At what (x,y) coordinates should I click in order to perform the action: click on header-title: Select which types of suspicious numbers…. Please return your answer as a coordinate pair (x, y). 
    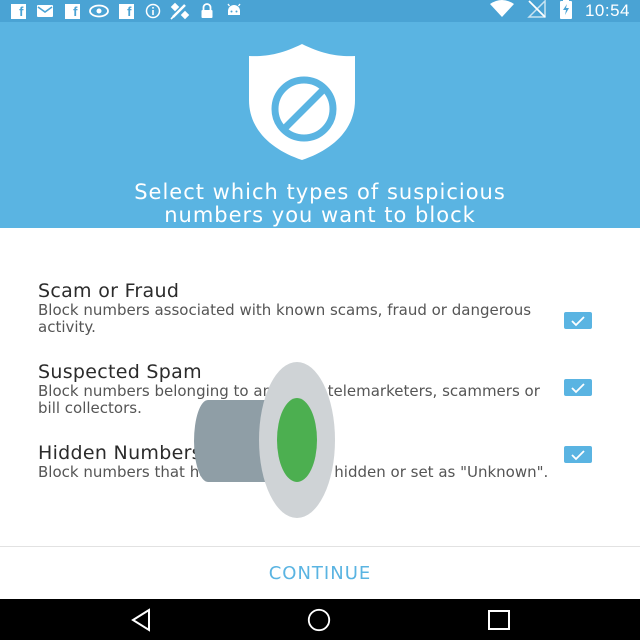
    Looking at the image, I should click on (320, 203).